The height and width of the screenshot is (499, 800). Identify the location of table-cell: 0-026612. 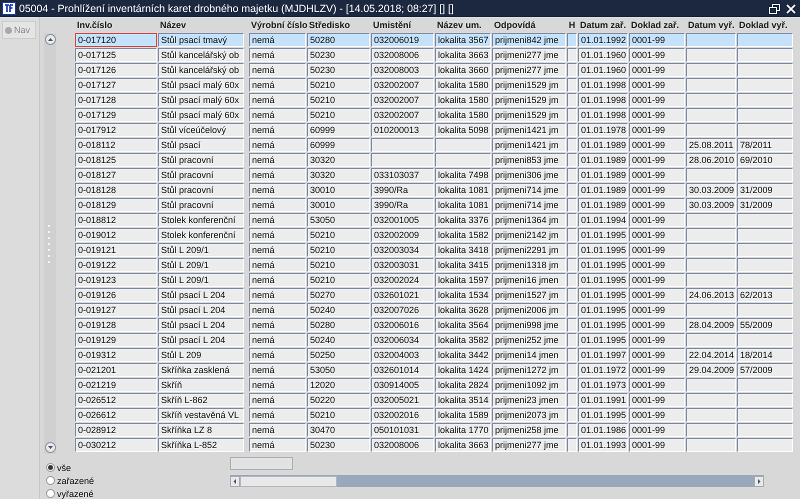
(116, 415).